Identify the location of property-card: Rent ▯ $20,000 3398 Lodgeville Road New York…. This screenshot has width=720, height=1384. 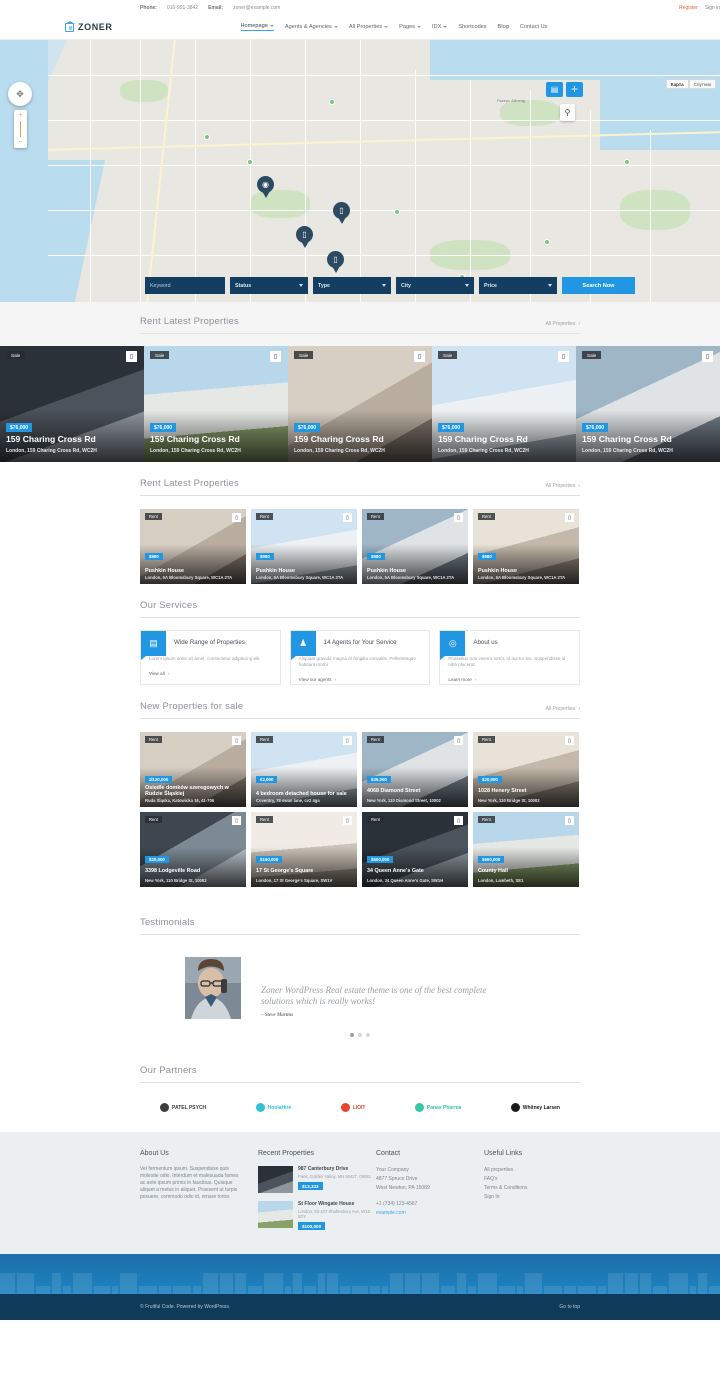
(193, 849).